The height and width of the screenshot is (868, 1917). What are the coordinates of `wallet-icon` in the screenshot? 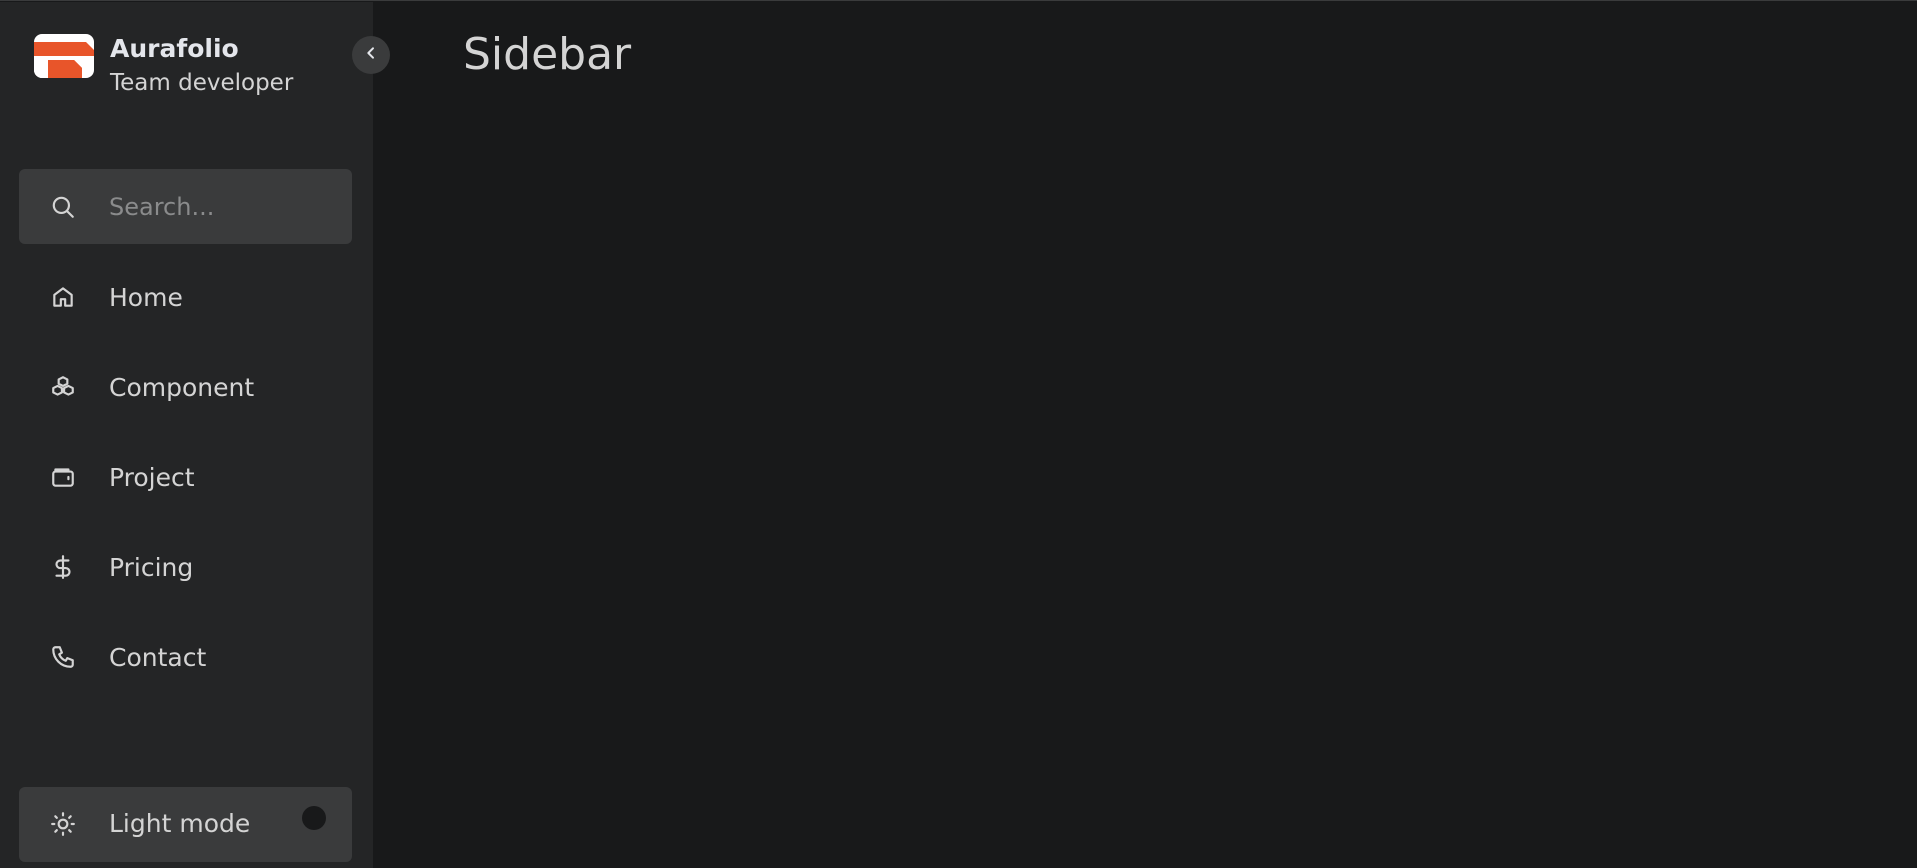 It's located at (63, 477).